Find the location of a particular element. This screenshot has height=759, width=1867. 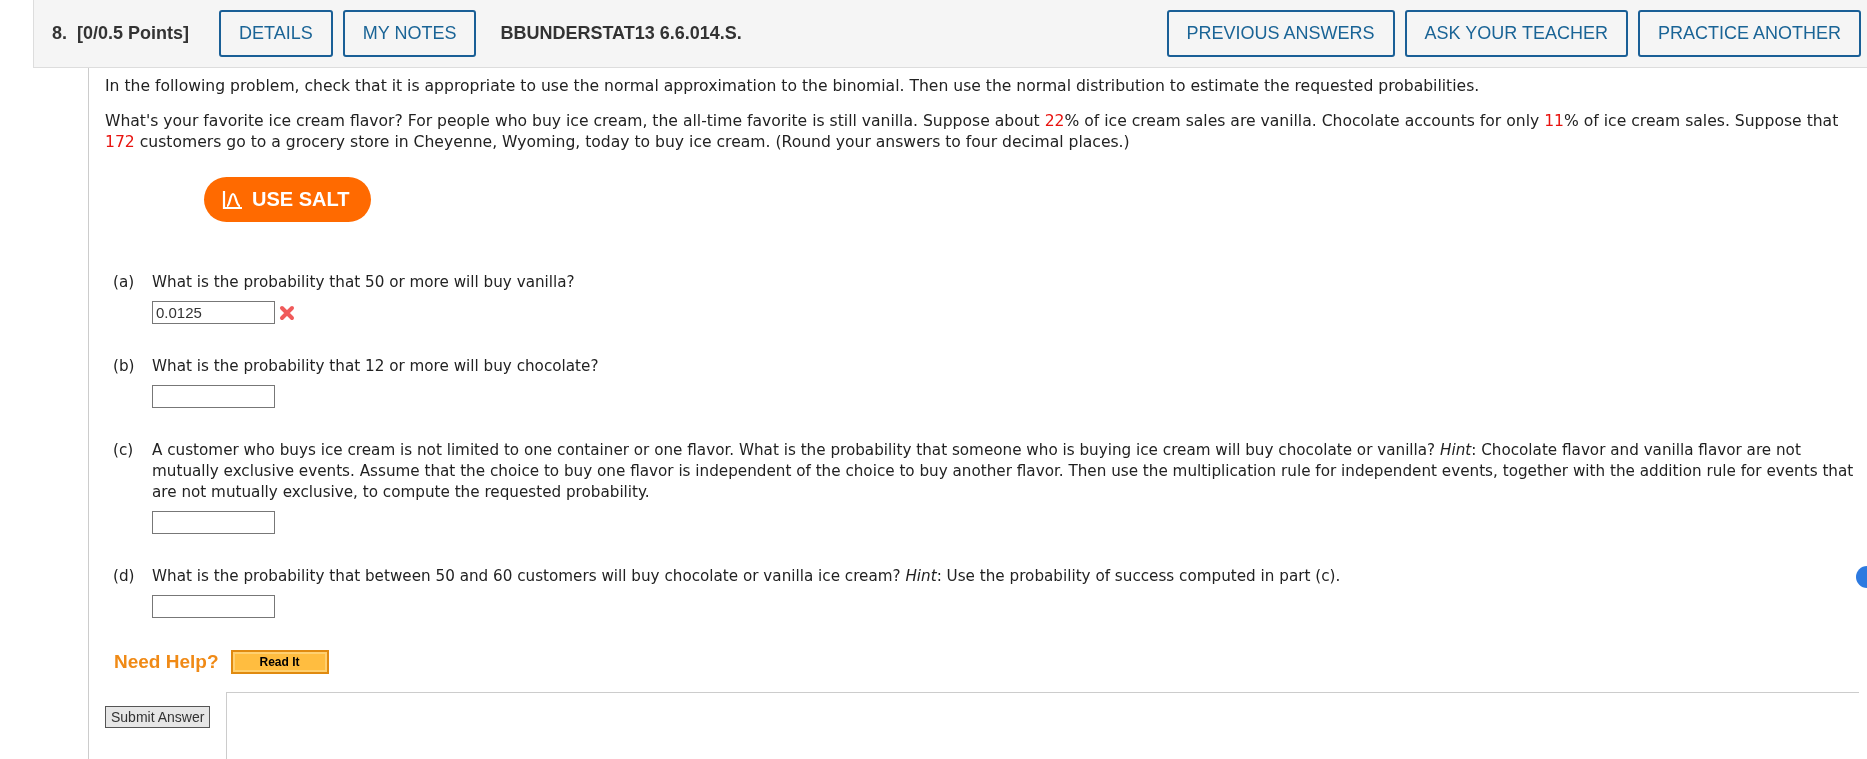

answer-field: 0.0125 is located at coordinates (213, 312).